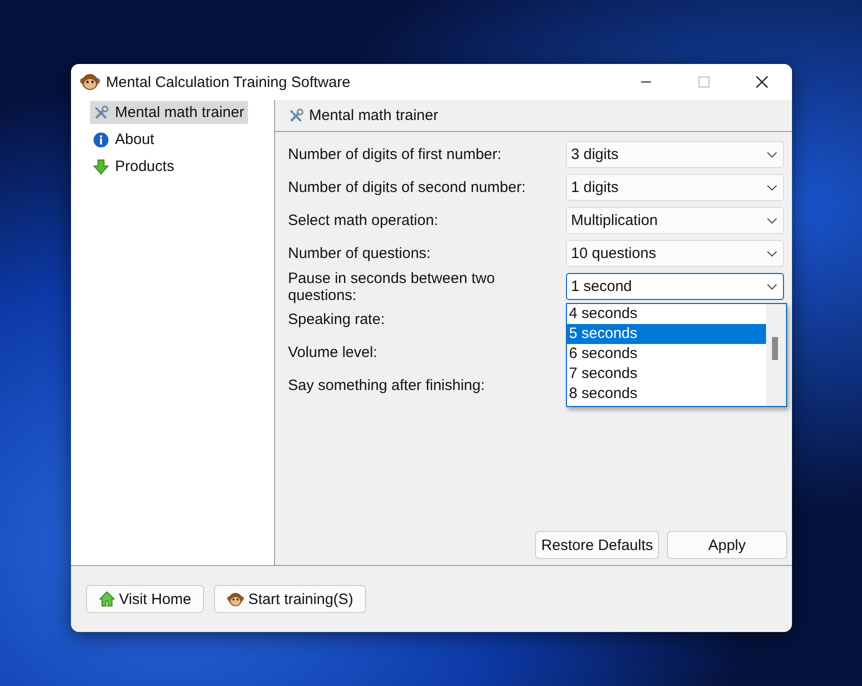  I want to click on sidebar-item: About, so click(124, 139).